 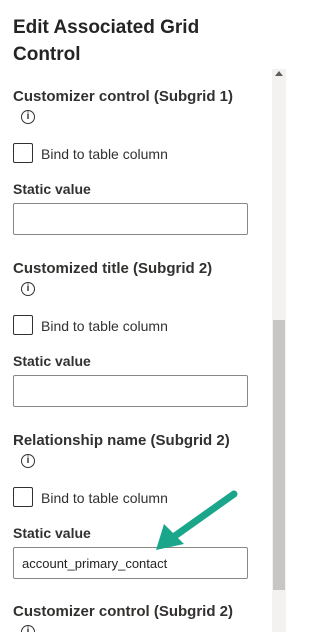 What do you see at coordinates (123, 611) in the screenshot?
I see `section-heading-customizer-control-subgrid-2: Customizer control (Subgrid 2)` at bounding box center [123, 611].